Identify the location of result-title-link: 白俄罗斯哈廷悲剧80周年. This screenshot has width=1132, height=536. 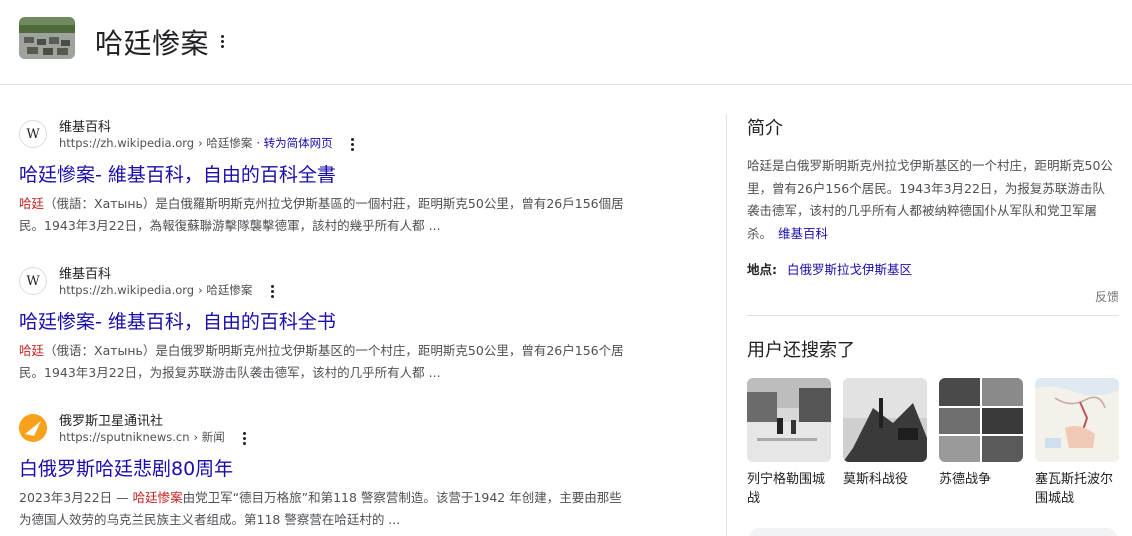
(324, 467).